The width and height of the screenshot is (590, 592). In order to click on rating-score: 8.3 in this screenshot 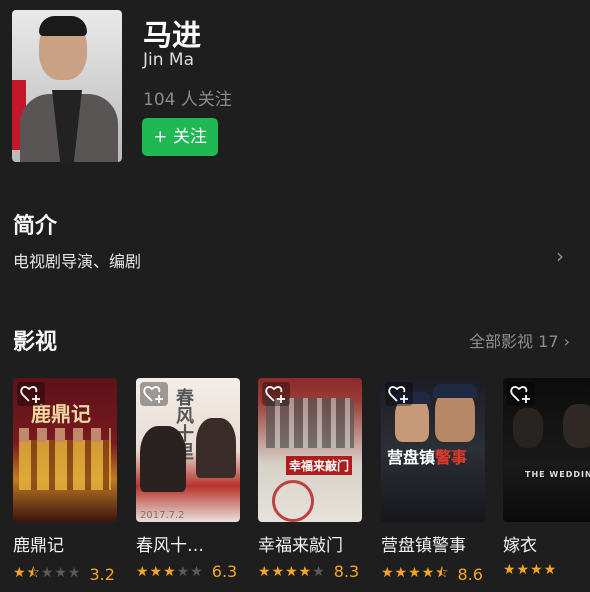, I will do `click(346, 571)`.